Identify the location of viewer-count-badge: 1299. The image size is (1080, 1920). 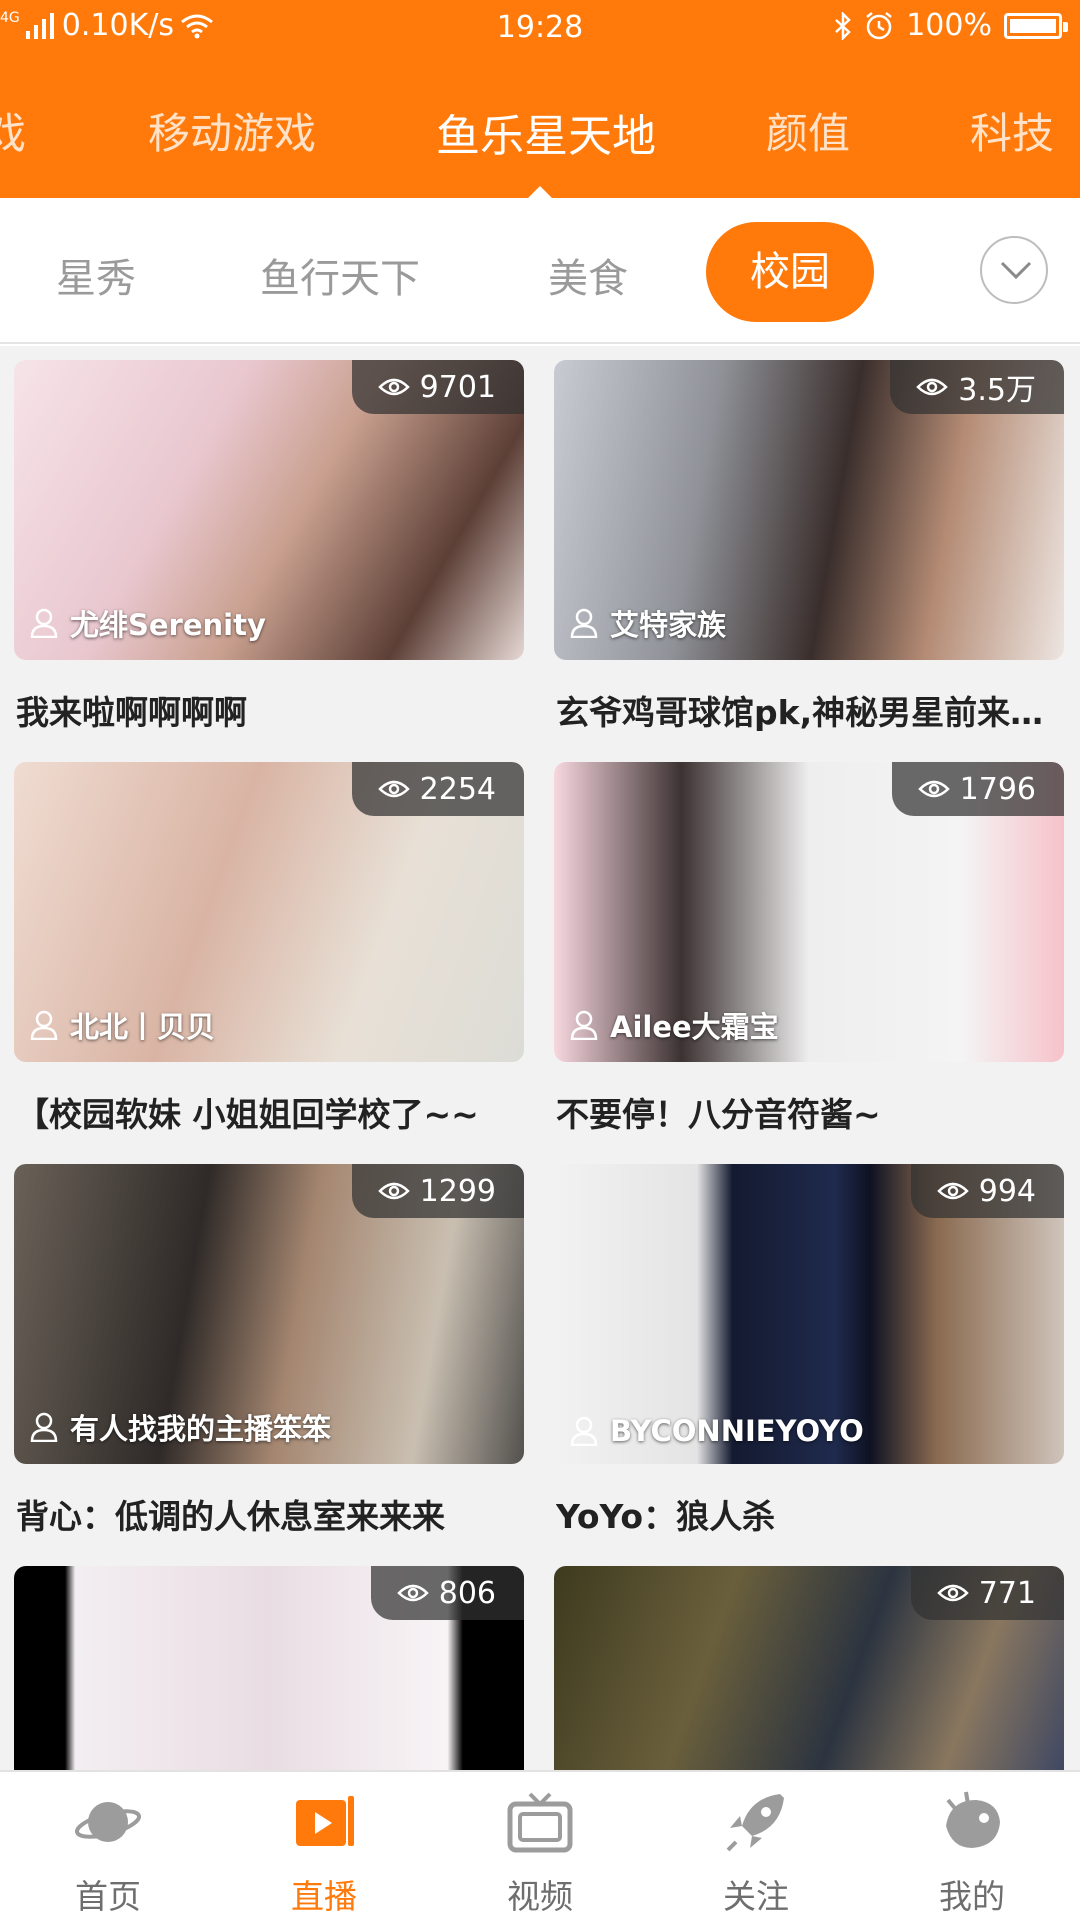
(437, 1191).